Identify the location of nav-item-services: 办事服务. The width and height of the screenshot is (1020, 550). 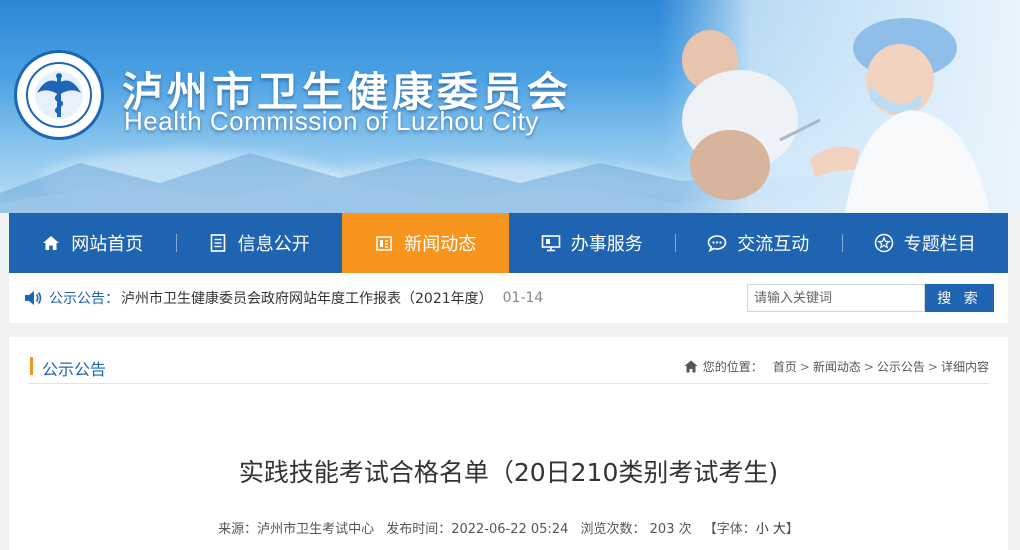
(592, 243).